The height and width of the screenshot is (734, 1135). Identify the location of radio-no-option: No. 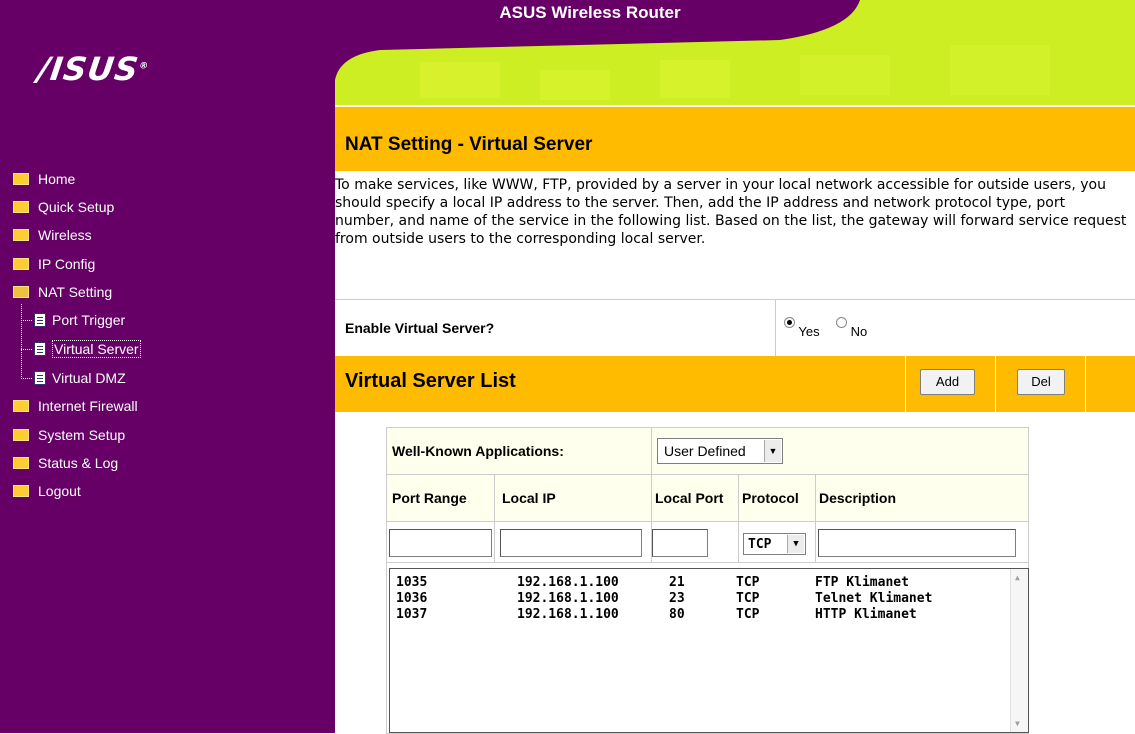
(851, 327).